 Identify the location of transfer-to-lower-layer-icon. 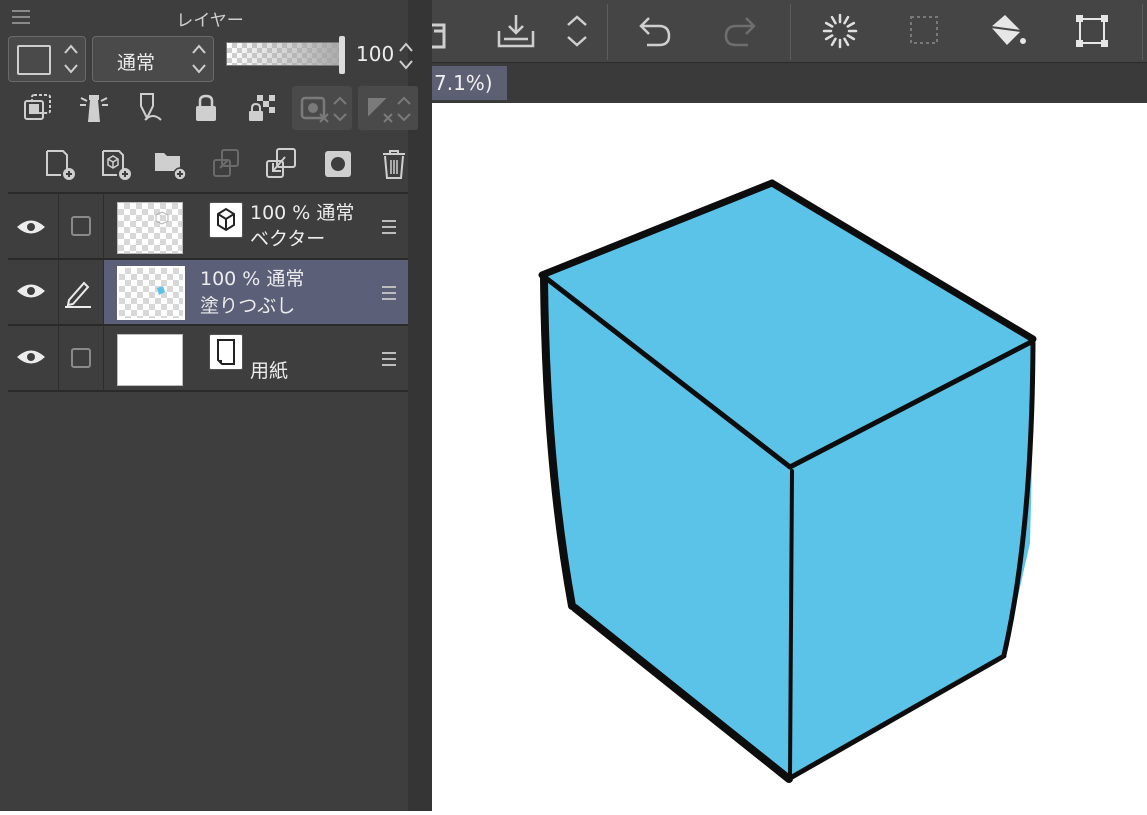
(226, 164).